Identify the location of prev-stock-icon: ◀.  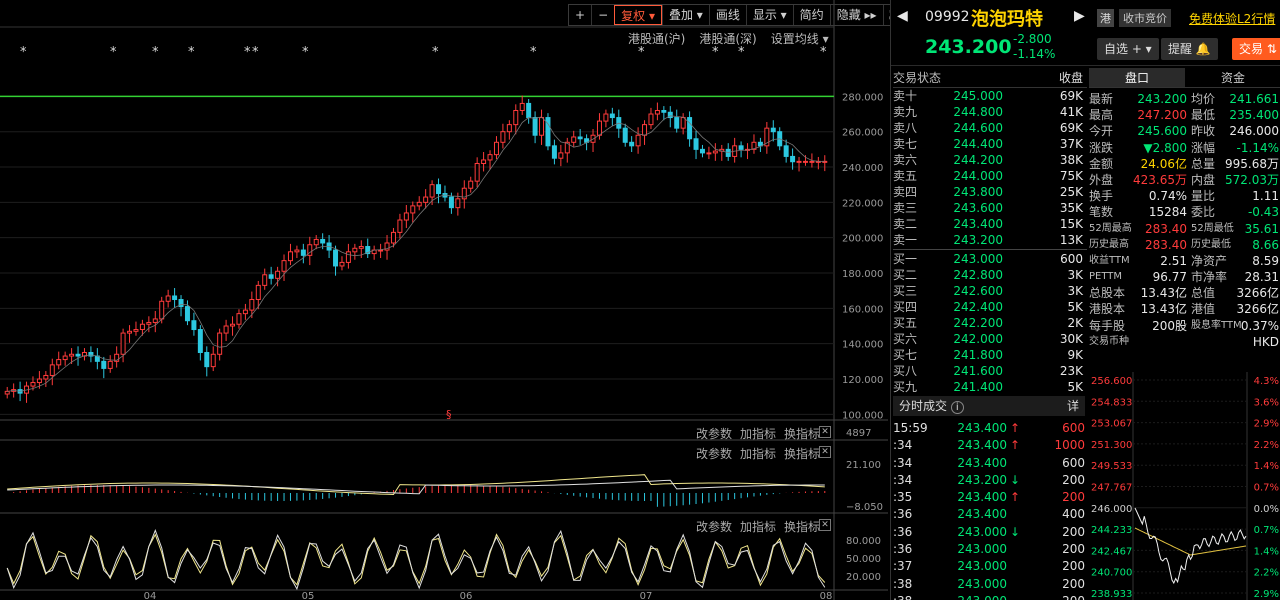
(902, 16).